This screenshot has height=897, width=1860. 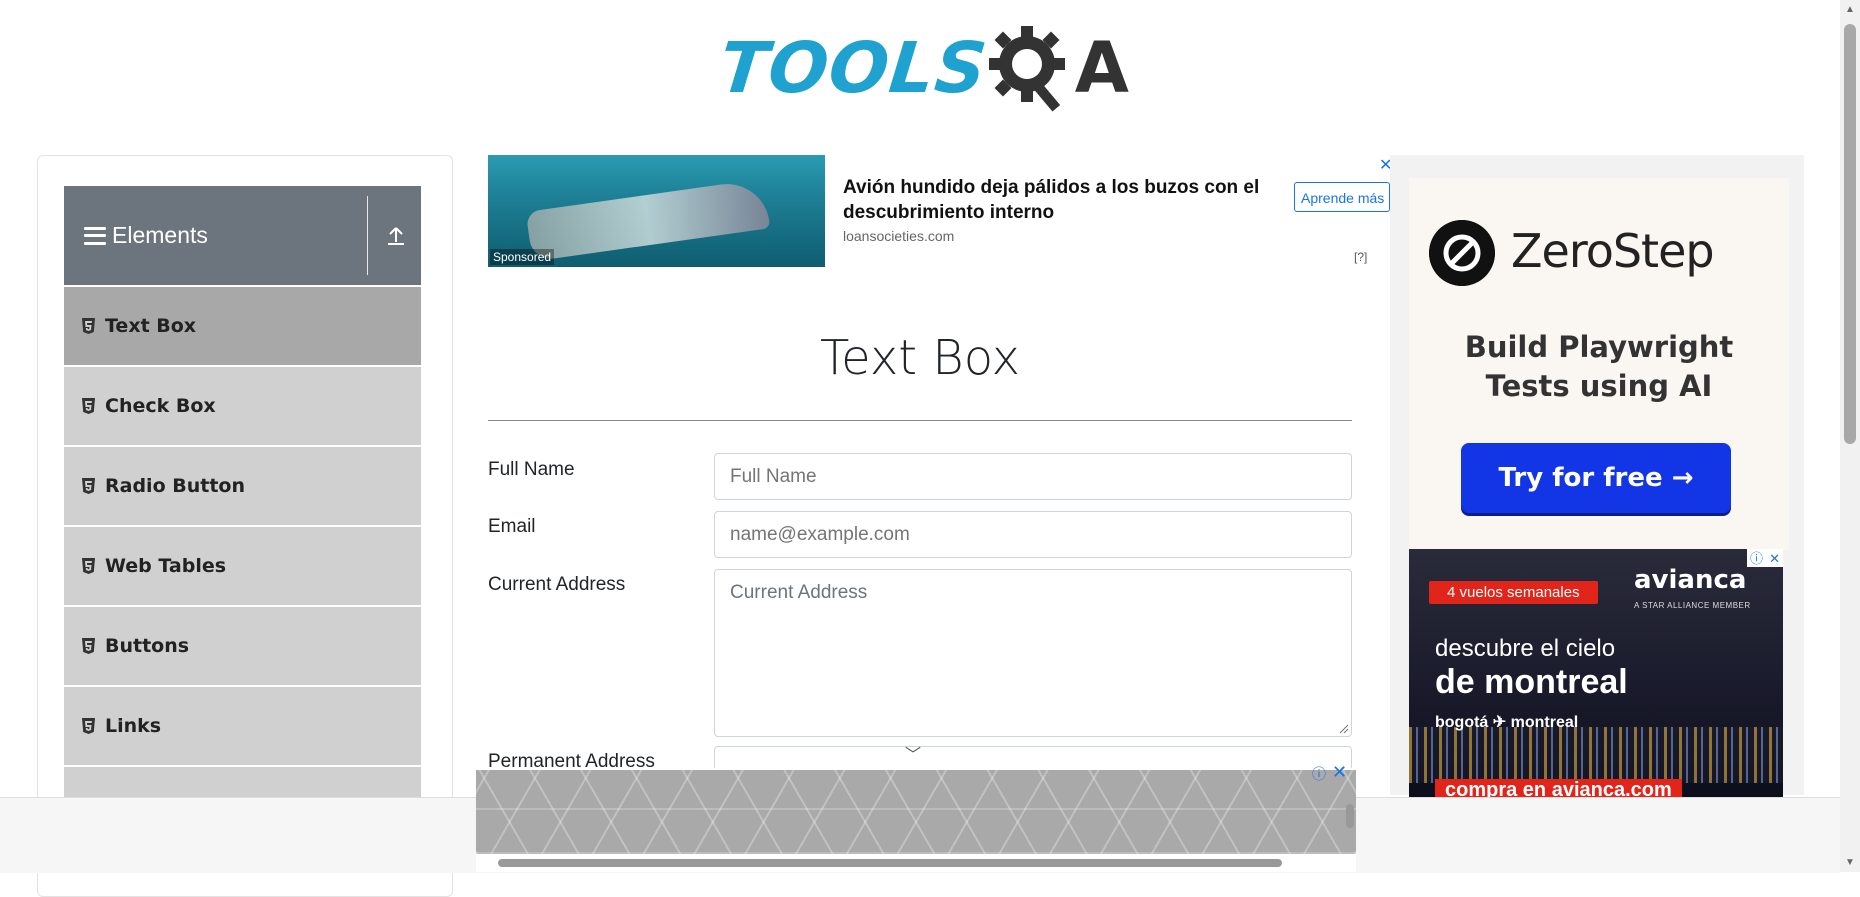 I want to click on ad-vertical-scrollbar, so click(x=1350, y=819).